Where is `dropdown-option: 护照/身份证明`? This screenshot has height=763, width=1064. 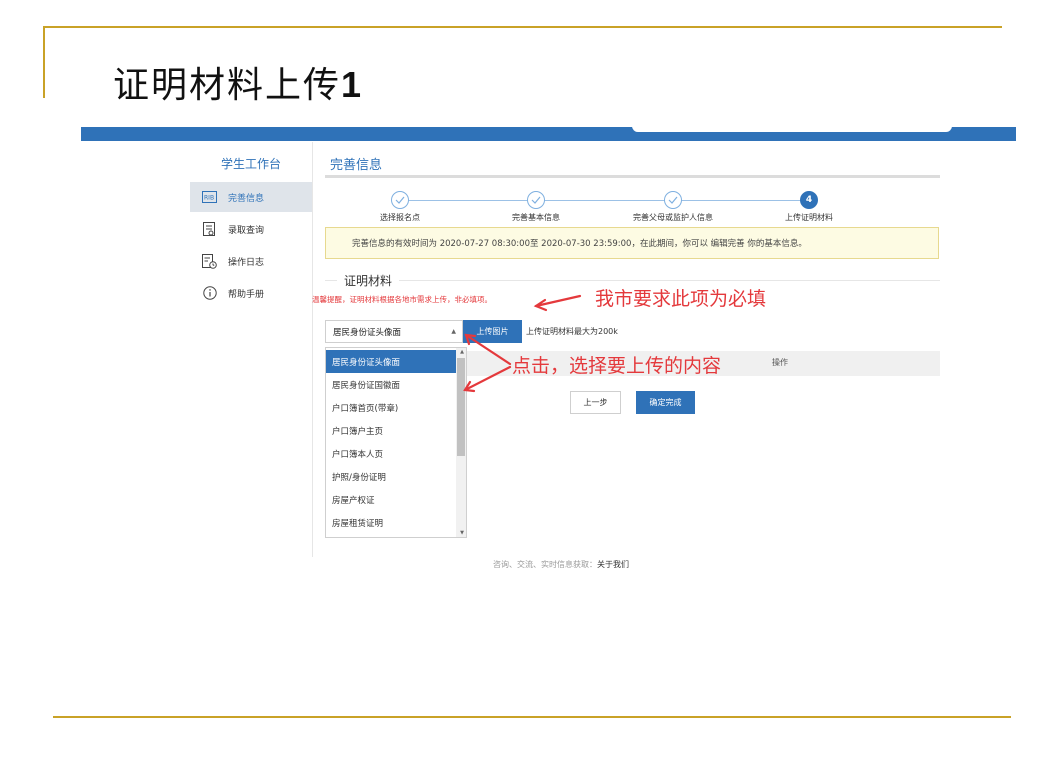
dropdown-option: 护照/身份证明 is located at coordinates (391, 476).